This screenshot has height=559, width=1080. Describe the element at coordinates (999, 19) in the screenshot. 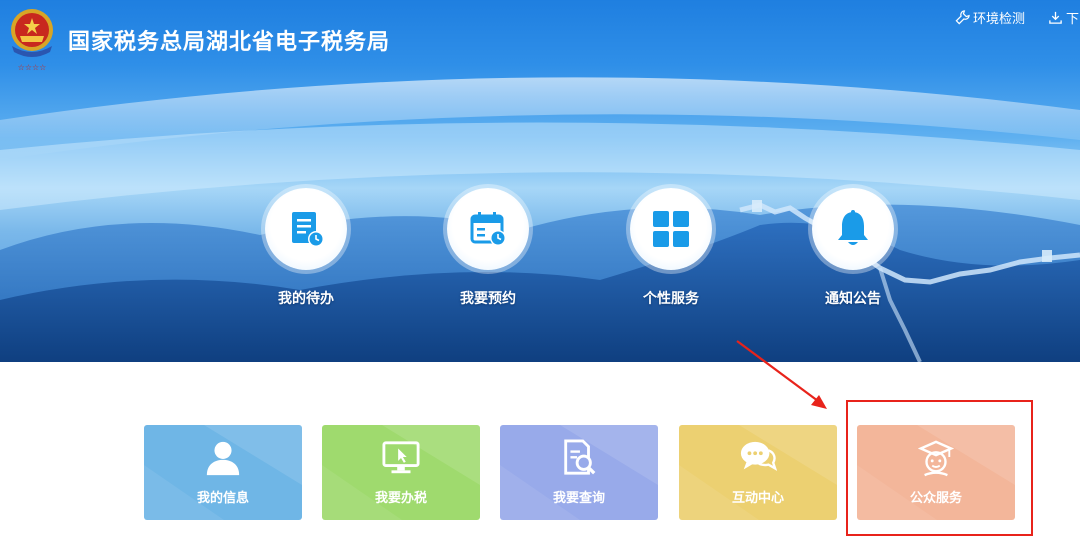

I see `env-check-label: 环境检测` at that location.